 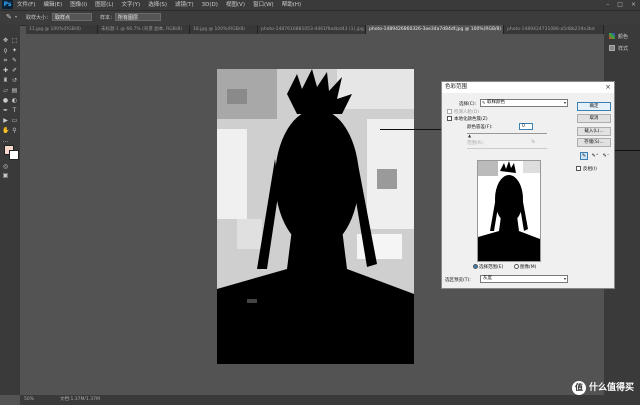 I want to click on menu-help: 帮助(H), so click(x=291, y=5).